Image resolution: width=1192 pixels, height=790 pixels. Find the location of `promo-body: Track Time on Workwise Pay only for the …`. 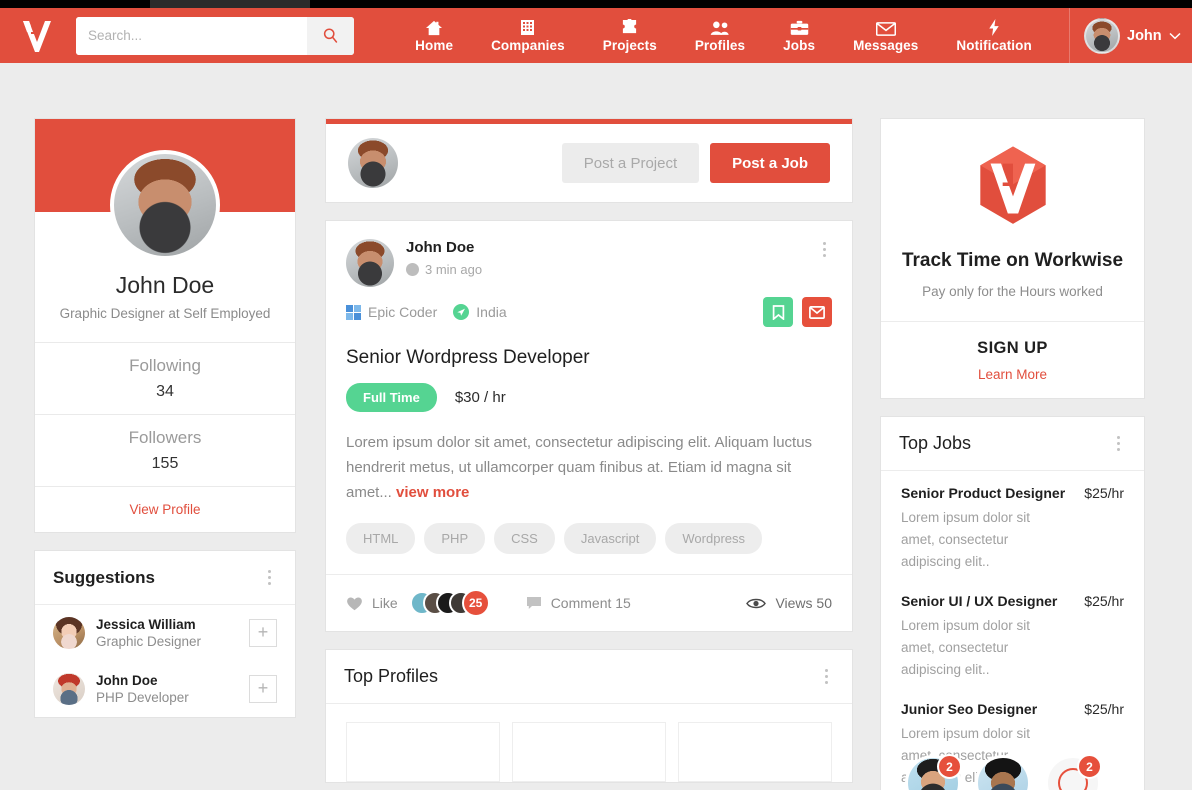

promo-body: Track Time on Workwise Pay only for the … is located at coordinates (1012, 220).